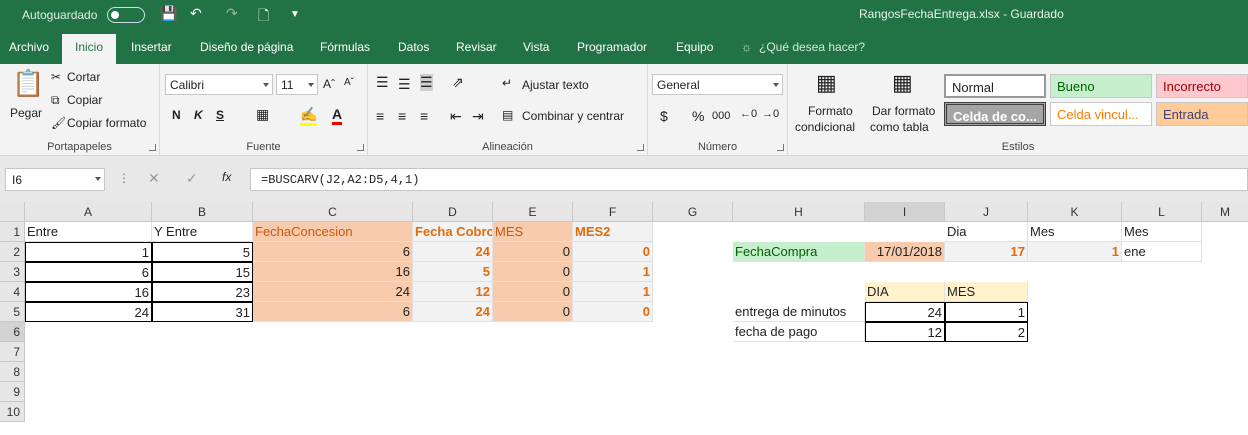 The width and height of the screenshot is (1248, 435). Describe the element at coordinates (424, 116) in the screenshot. I see `align-right-icon: ≡` at that location.